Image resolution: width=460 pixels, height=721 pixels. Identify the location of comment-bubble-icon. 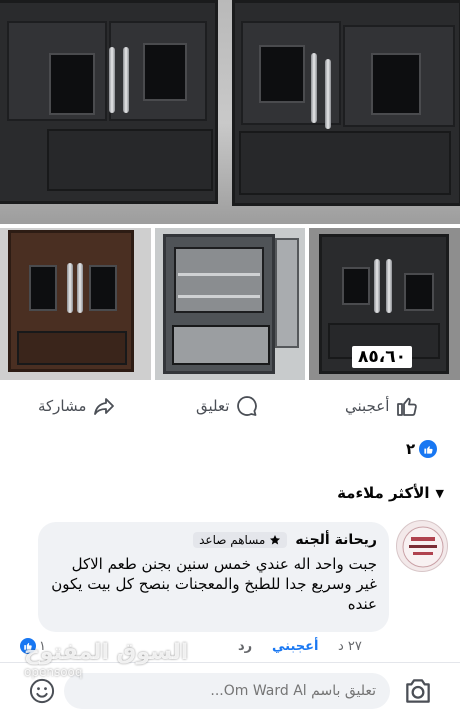
(247, 406).